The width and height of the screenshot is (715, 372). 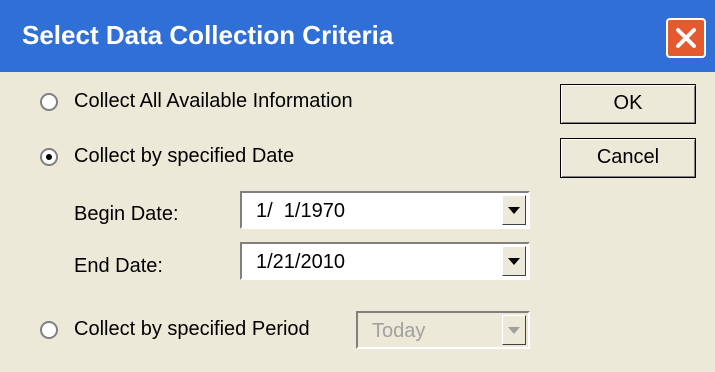 I want to click on period-dropdown-button, so click(x=514, y=330).